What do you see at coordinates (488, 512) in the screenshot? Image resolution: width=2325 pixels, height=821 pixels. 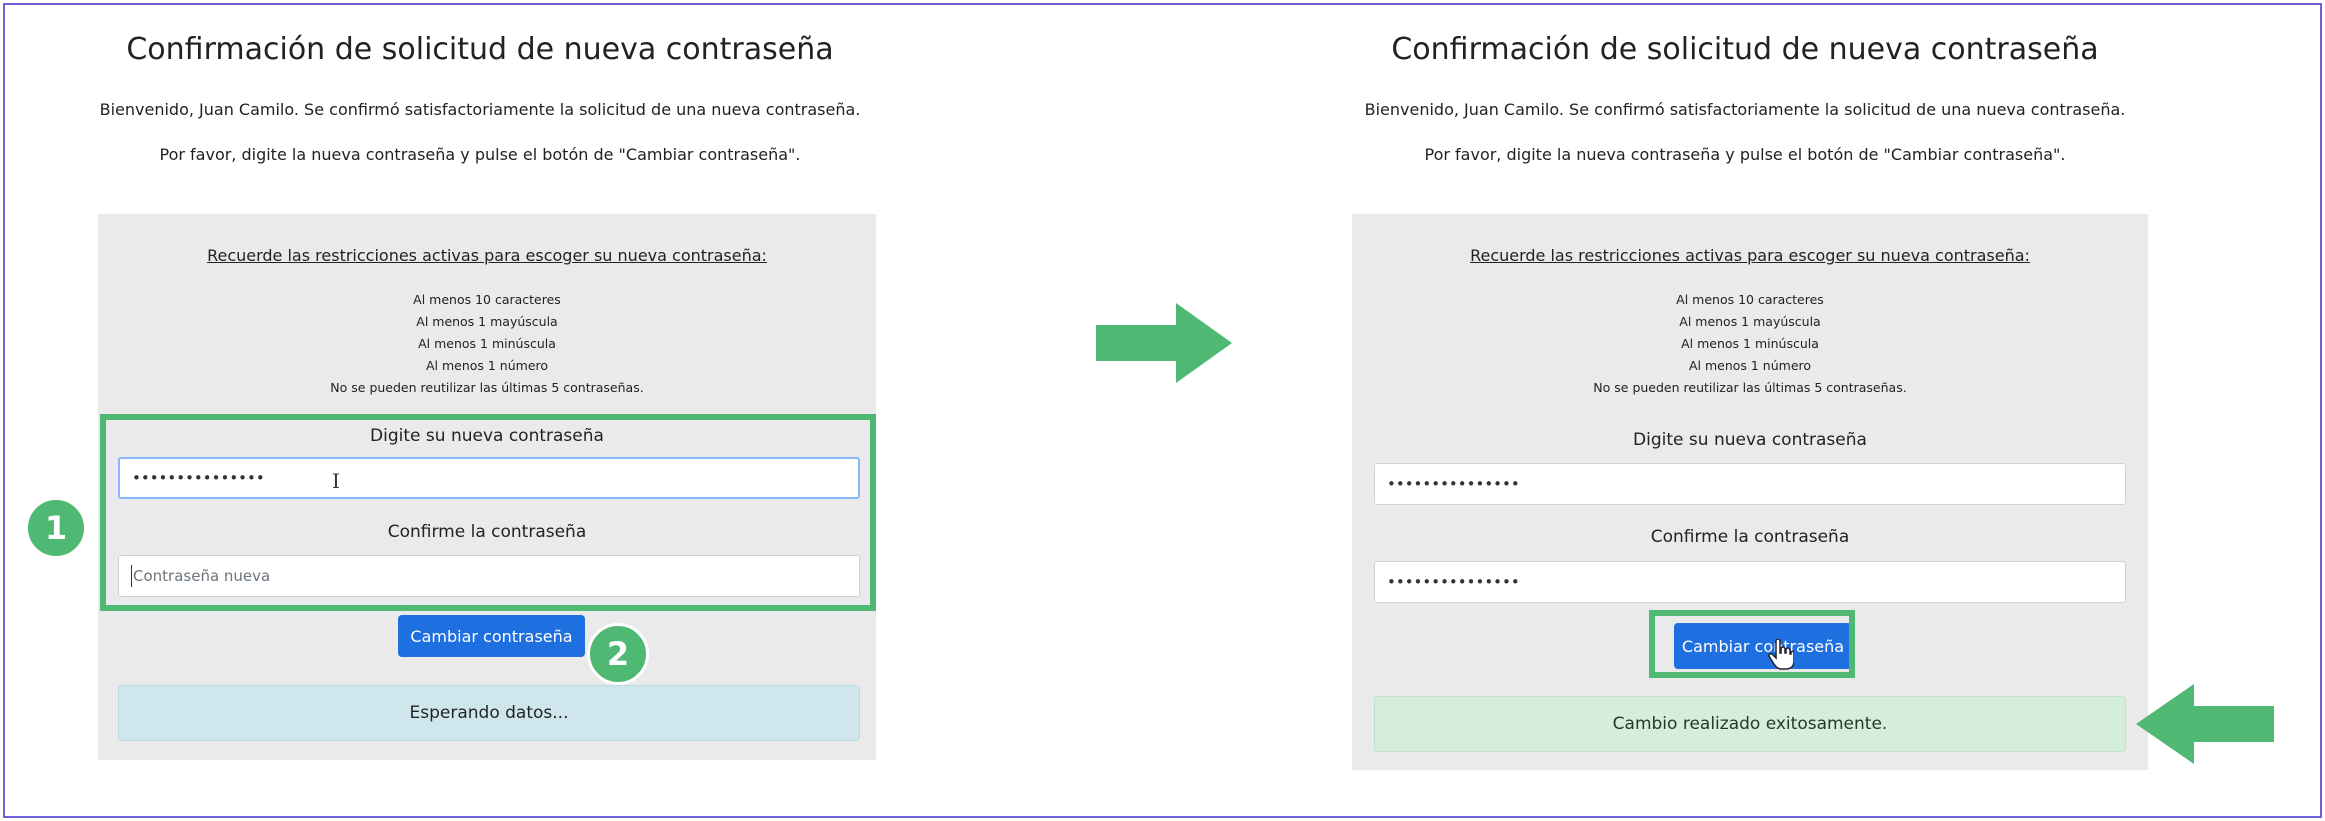 I see `highlight-inputs` at bounding box center [488, 512].